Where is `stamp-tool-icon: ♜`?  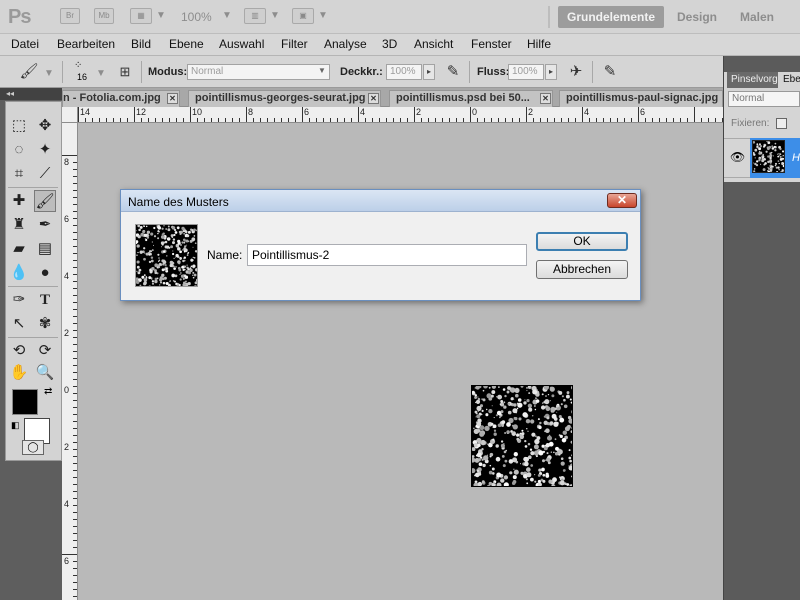 stamp-tool-icon: ♜ is located at coordinates (19, 225).